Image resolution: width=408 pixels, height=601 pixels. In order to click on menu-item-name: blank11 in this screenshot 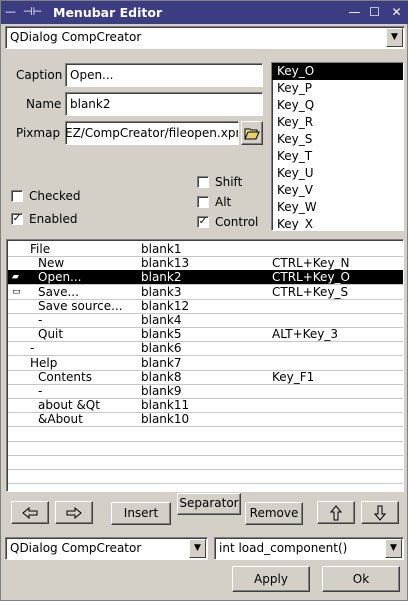, I will do `click(165, 405)`.